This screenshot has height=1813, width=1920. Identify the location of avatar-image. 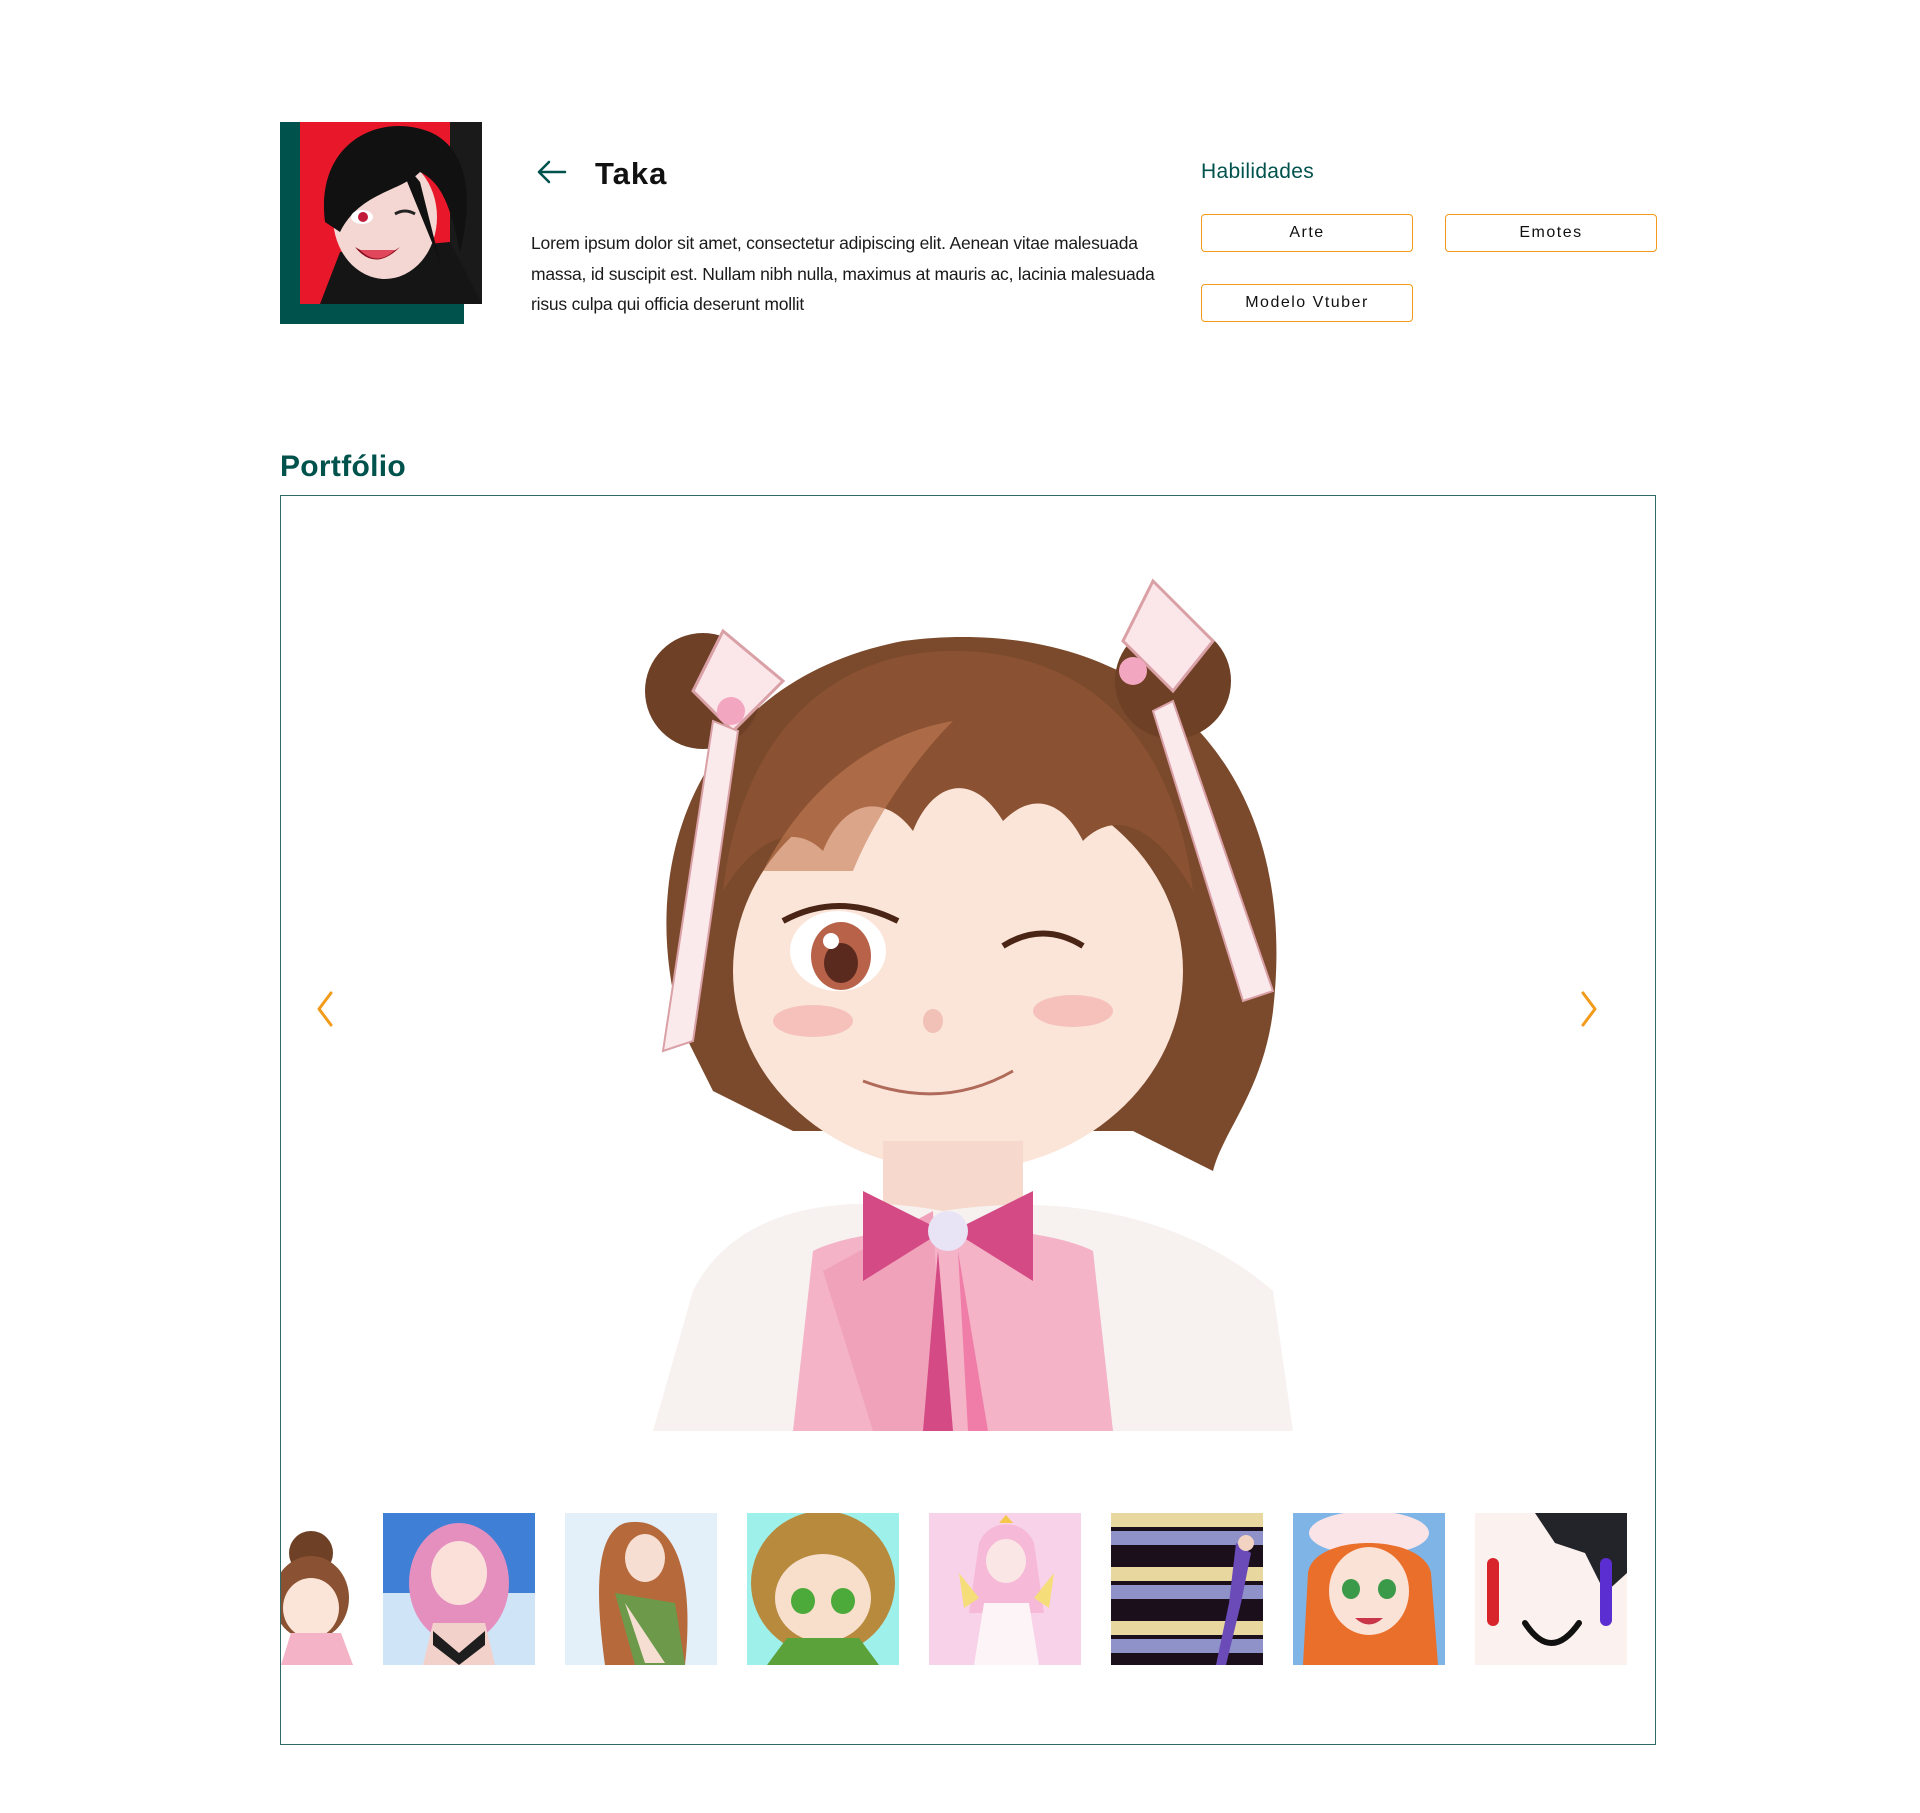
(391, 213).